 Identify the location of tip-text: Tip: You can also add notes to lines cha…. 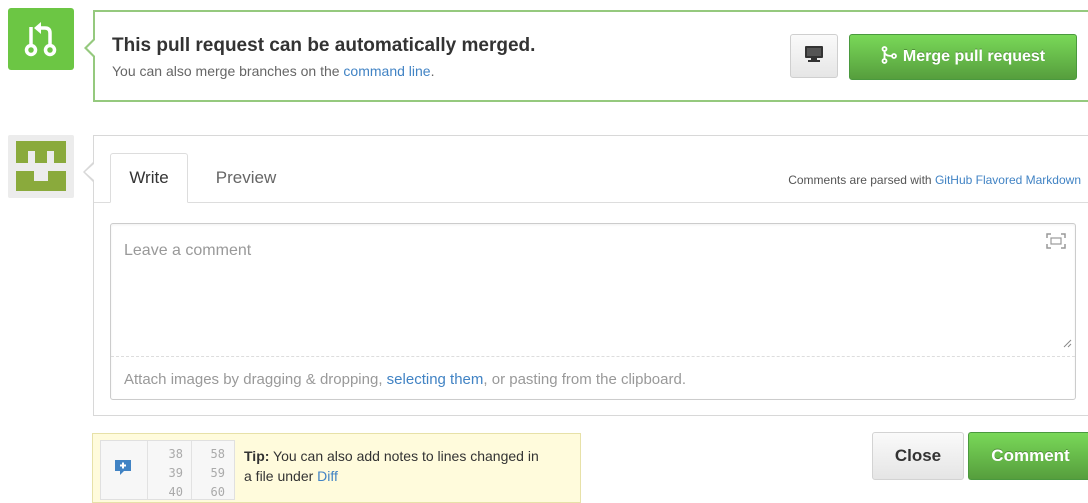
(394, 466).